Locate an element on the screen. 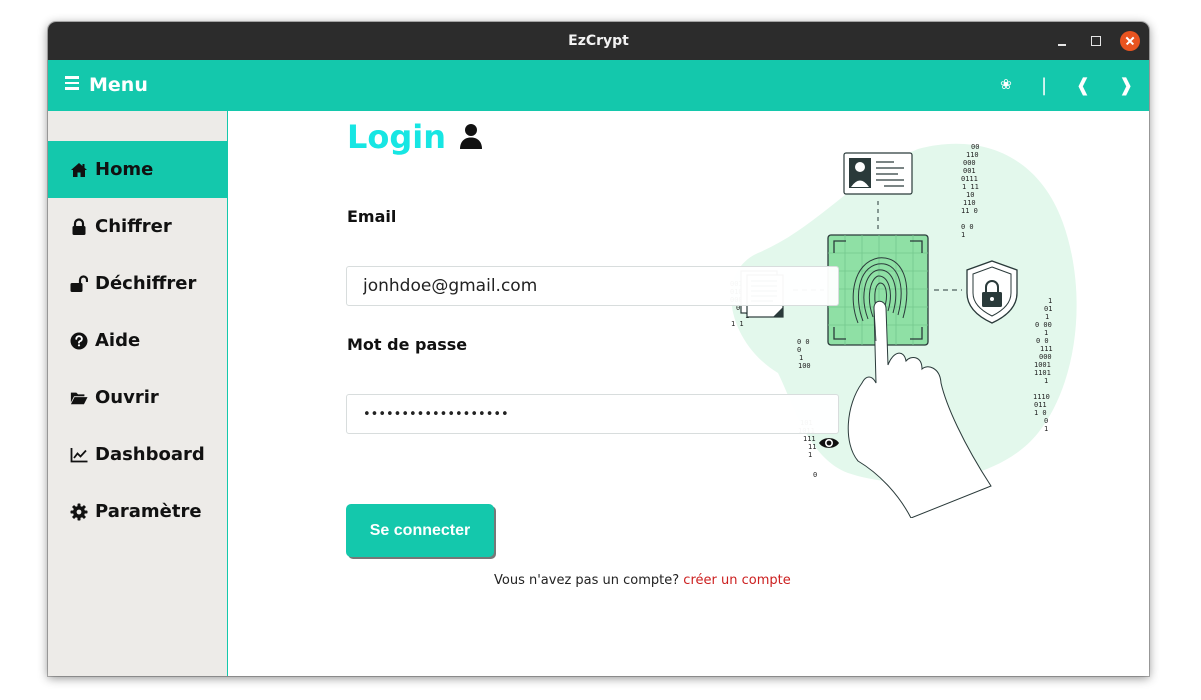 The image size is (1201, 700). sidebar-item-home: Home is located at coordinates (137, 169).